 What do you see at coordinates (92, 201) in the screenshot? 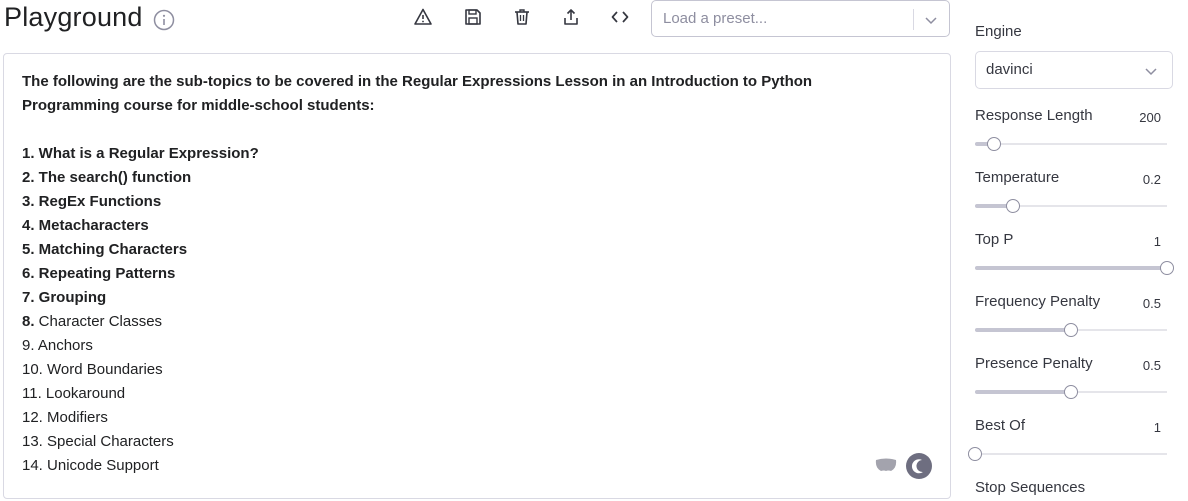
I see `prompt-line: 3. RegEx Functions` at bounding box center [92, 201].